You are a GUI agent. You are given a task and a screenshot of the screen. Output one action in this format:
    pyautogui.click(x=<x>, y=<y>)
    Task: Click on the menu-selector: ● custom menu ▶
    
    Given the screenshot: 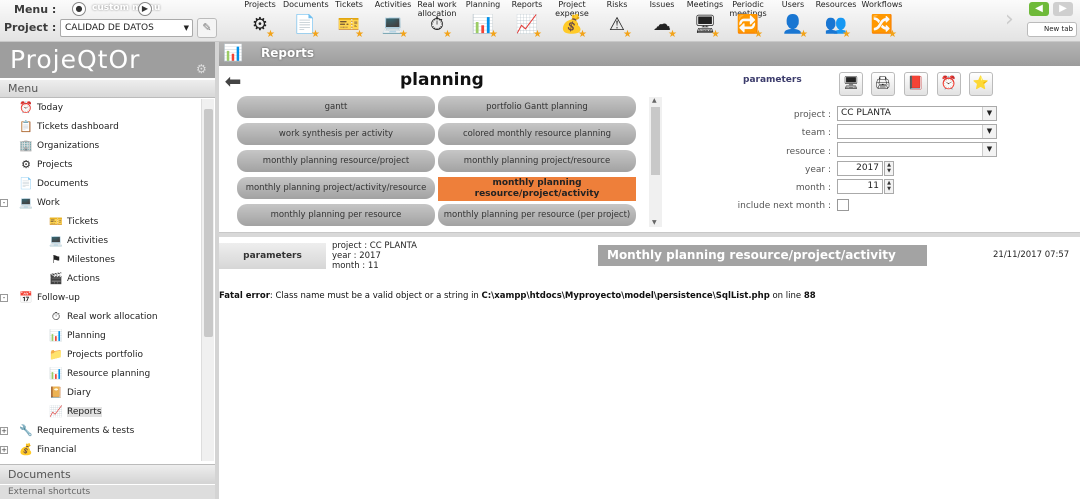 What is the action you would take?
    pyautogui.click(x=139, y=9)
    